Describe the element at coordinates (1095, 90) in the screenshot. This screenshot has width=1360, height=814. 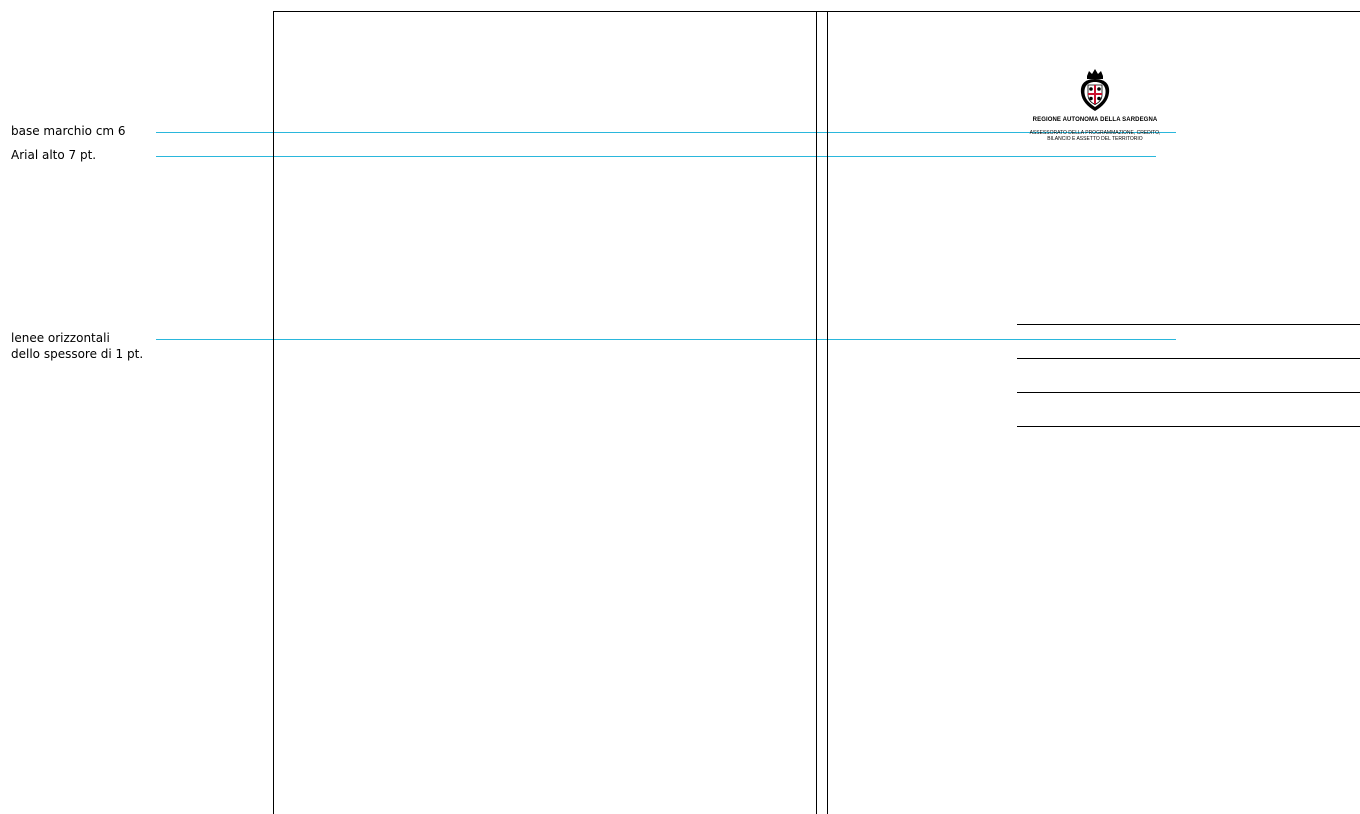
I see `sardinia-coat-of-arms-icon` at that location.